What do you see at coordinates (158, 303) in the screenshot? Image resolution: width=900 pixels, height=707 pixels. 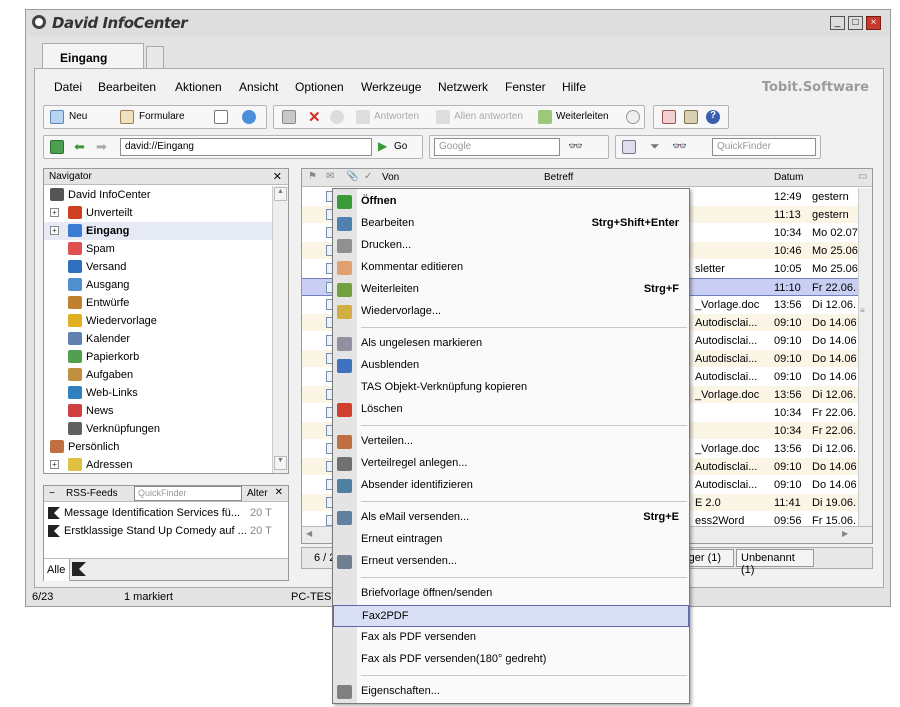 I see `nav-item-entwürfe: Entwürfe` at bounding box center [158, 303].